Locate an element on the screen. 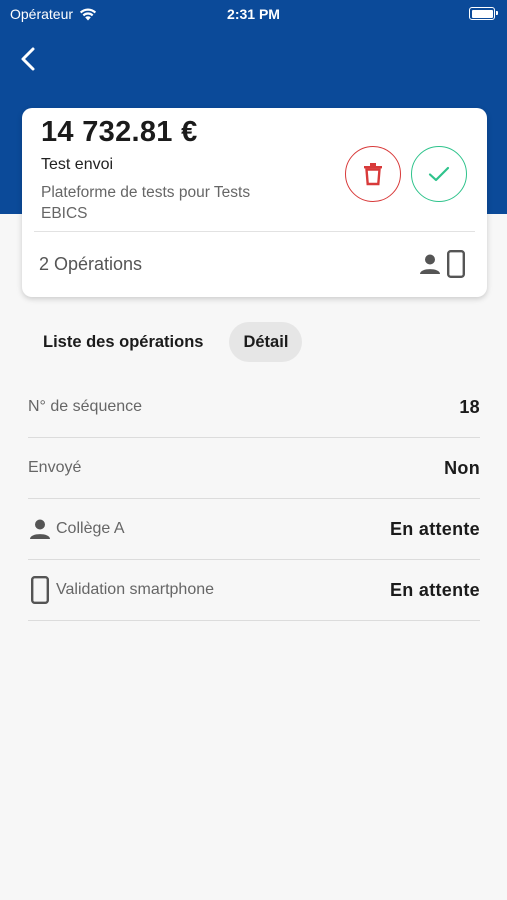 The image size is (507, 900). battery-icon is located at coordinates (483, 13).